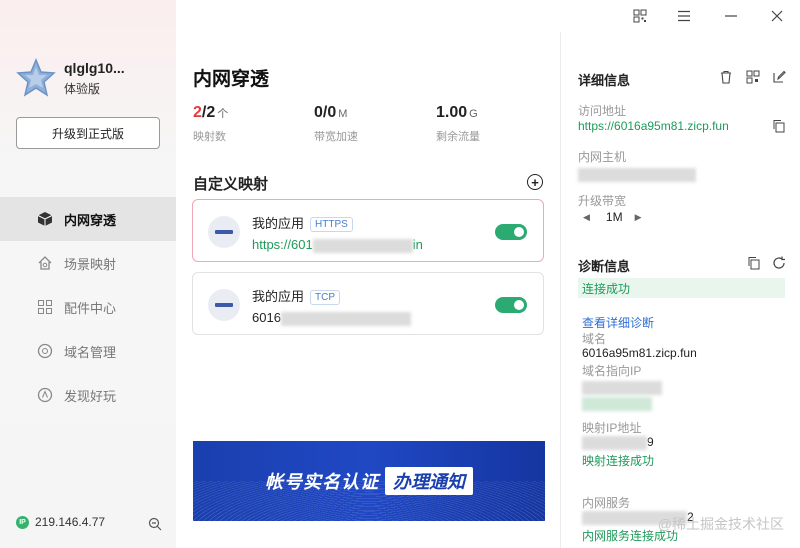 This screenshot has width=800, height=548. Describe the element at coordinates (602, 201) in the screenshot. I see `bandwidth-label: 升级带宽` at that location.